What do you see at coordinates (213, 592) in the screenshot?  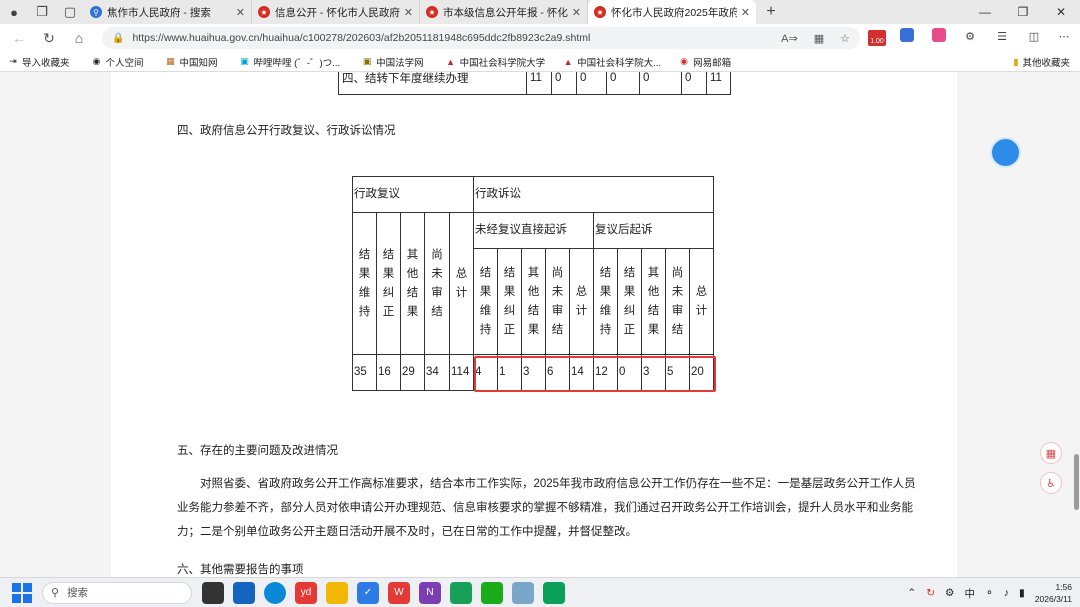 I see `task-view-icon` at bounding box center [213, 592].